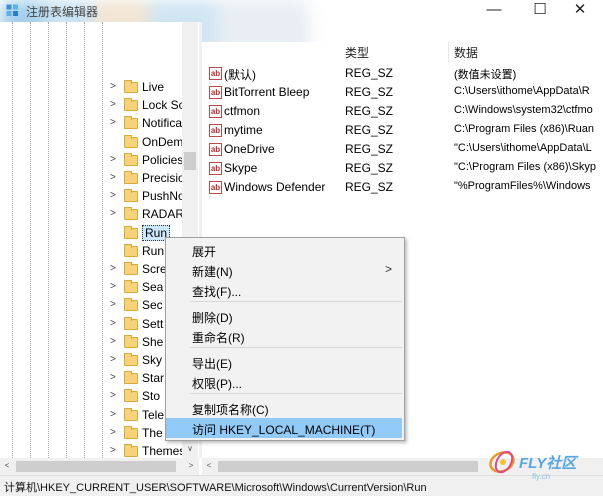 The height and width of the screenshot is (496, 603). What do you see at coordinates (153, 414) in the screenshot?
I see `tree-item-label: Tele` at bounding box center [153, 414].